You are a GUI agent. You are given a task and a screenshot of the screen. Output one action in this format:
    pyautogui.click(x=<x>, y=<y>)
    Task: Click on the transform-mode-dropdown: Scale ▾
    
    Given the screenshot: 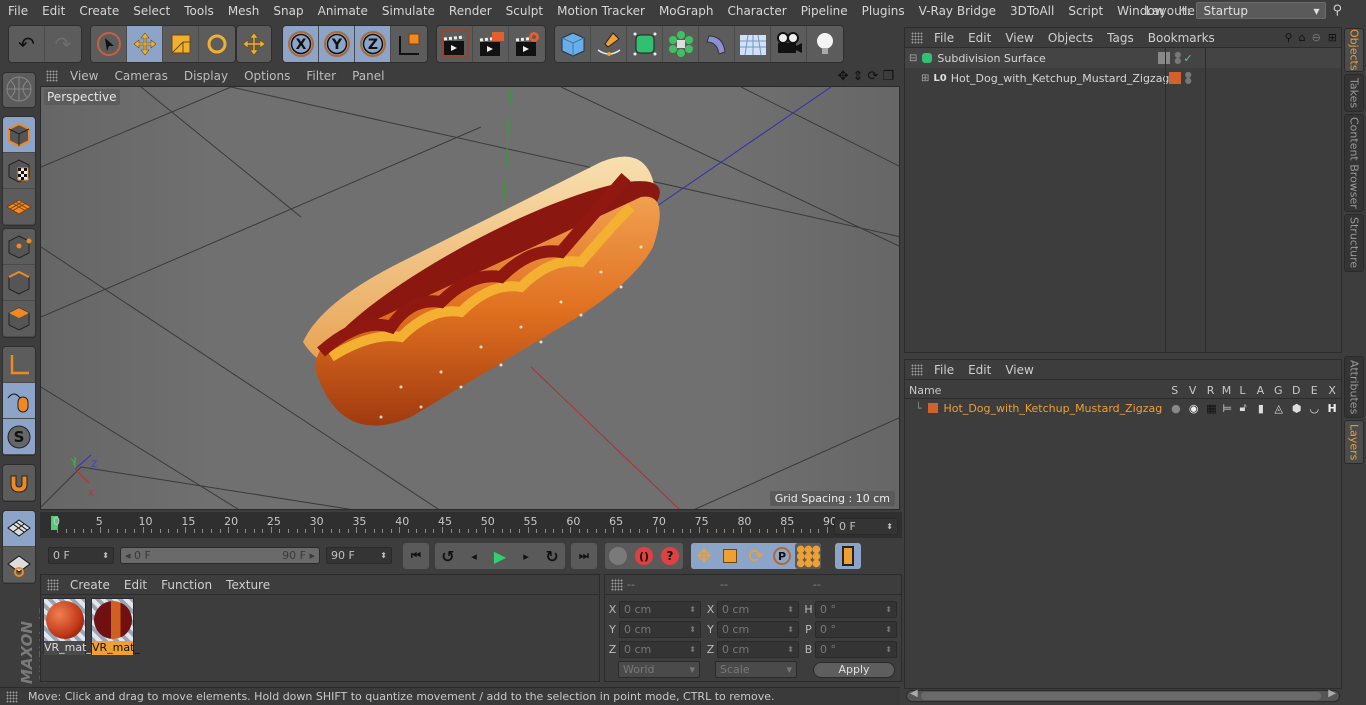 What is the action you would take?
    pyautogui.click(x=756, y=669)
    